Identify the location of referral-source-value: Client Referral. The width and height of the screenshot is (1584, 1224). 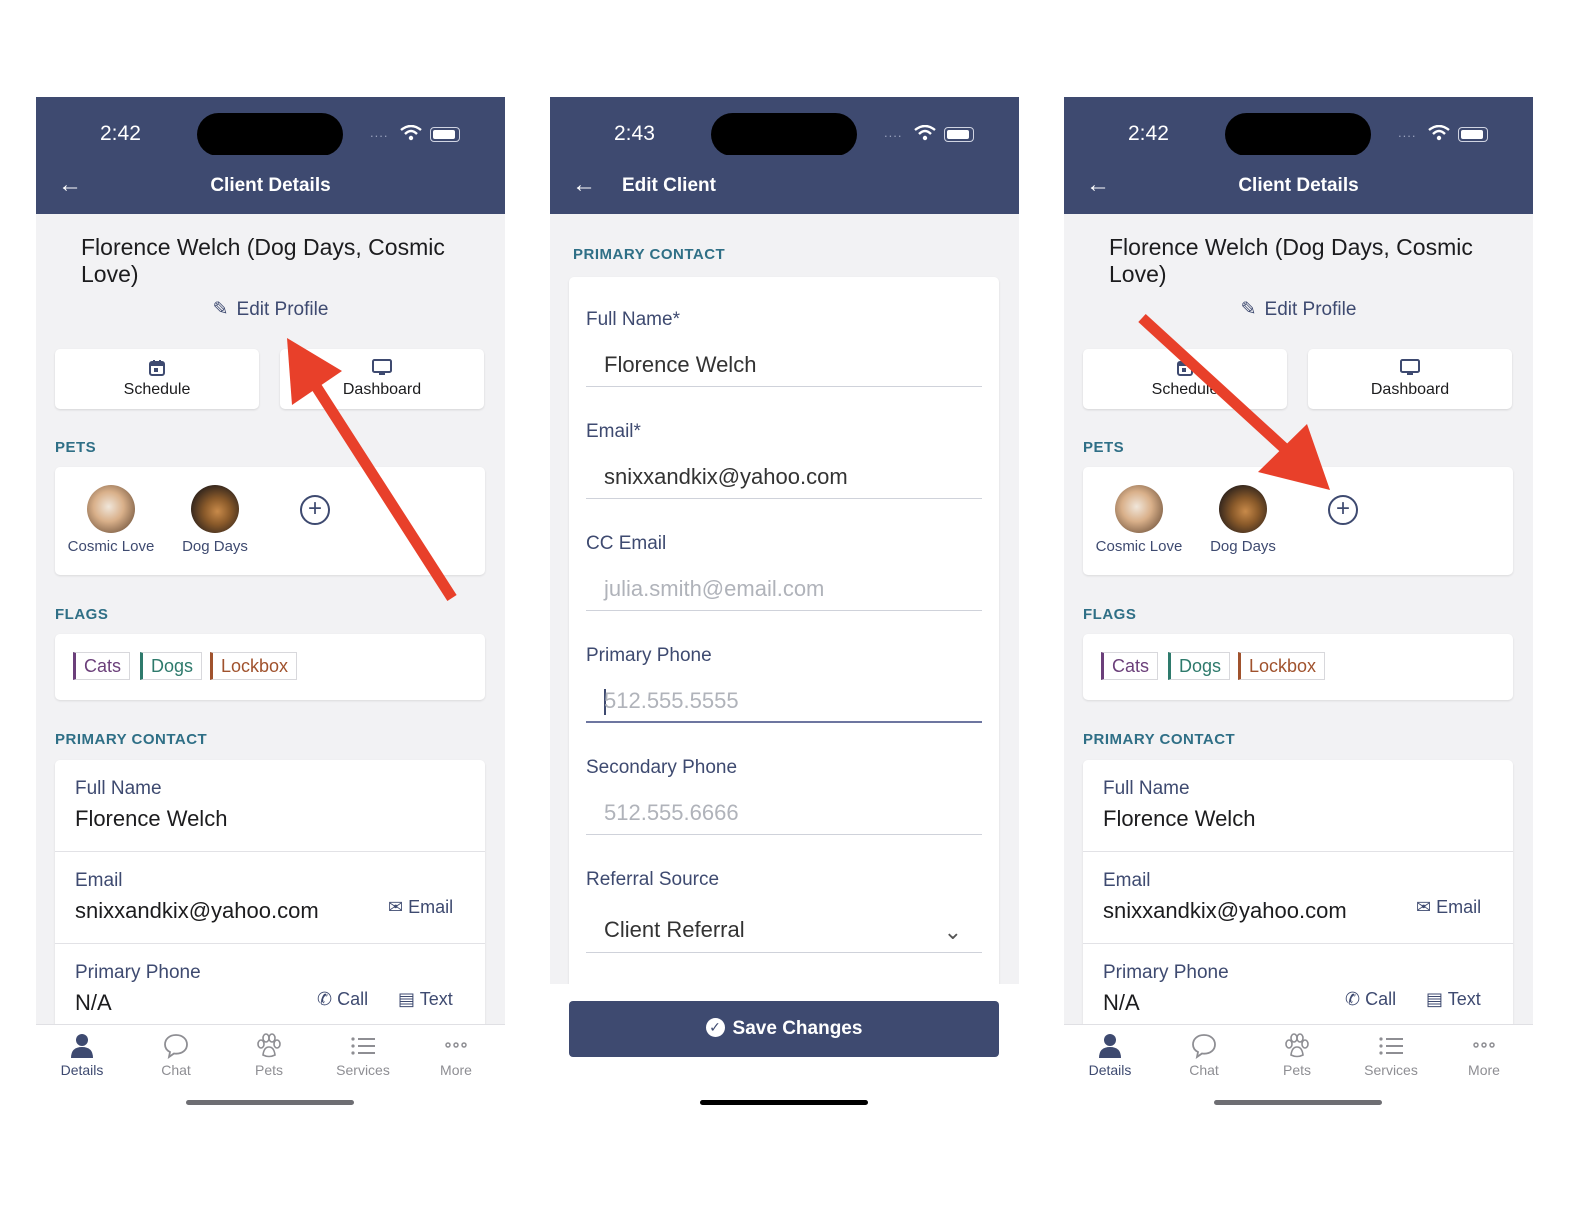
(674, 929).